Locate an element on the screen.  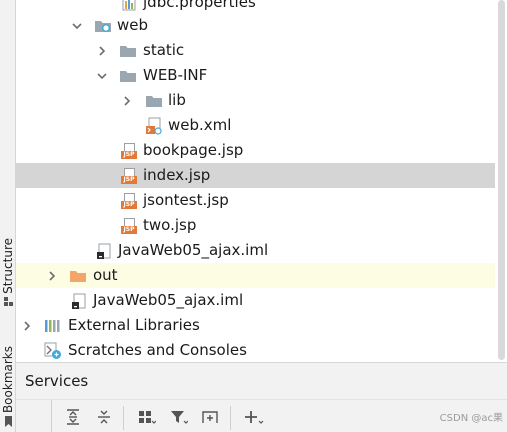
tree-row-web: web is located at coordinates (255, 25).